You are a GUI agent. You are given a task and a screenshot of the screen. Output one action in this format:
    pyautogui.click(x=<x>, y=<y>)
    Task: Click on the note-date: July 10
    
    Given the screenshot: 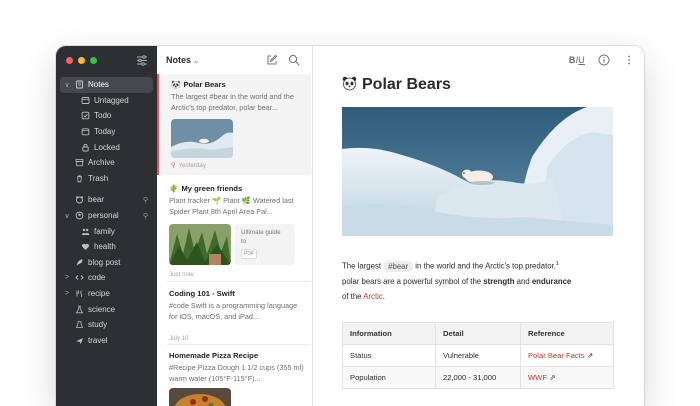 What is the action you would take?
    pyautogui.click(x=179, y=338)
    